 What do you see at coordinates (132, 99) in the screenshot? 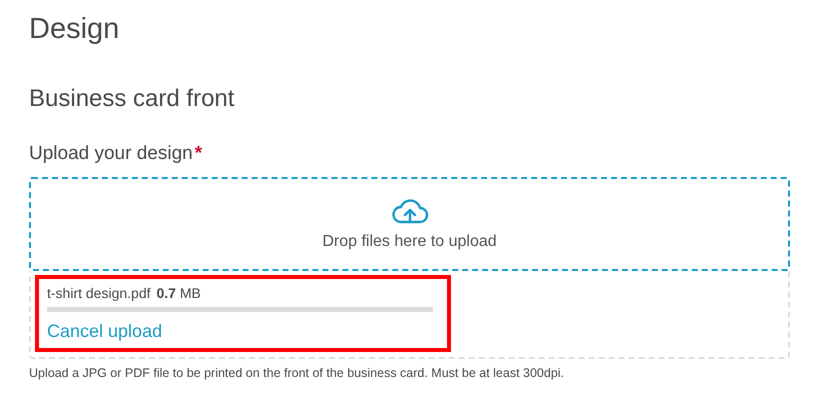
I see `section-title: Business card front` at bounding box center [132, 99].